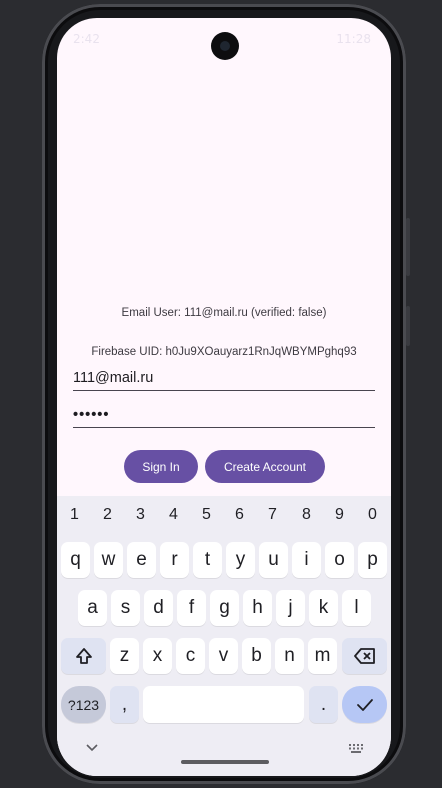 Image resolution: width=442 pixels, height=788 pixels. What do you see at coordinates (257, 608) in the screenshot?
I see `key-h: h` at bounding box center [257, 608].